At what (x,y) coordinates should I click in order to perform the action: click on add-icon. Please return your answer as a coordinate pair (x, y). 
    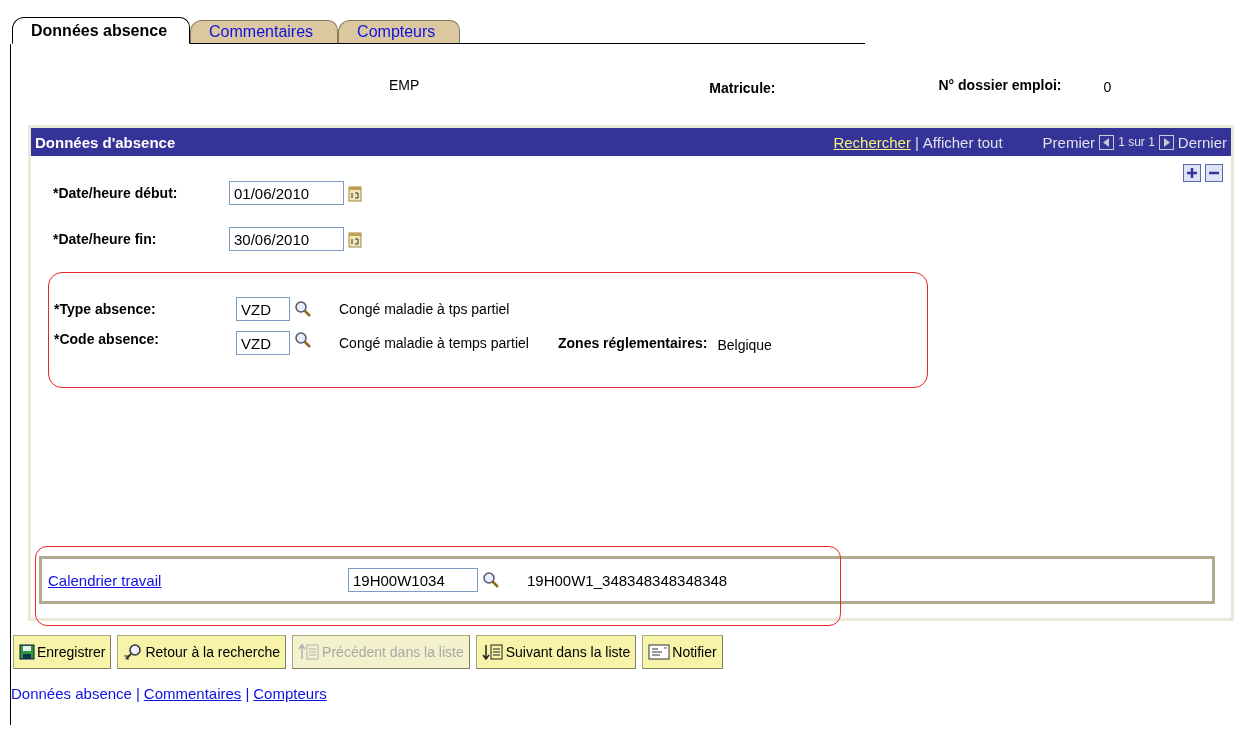
    Looking at the image, I should click on (1192, 173).